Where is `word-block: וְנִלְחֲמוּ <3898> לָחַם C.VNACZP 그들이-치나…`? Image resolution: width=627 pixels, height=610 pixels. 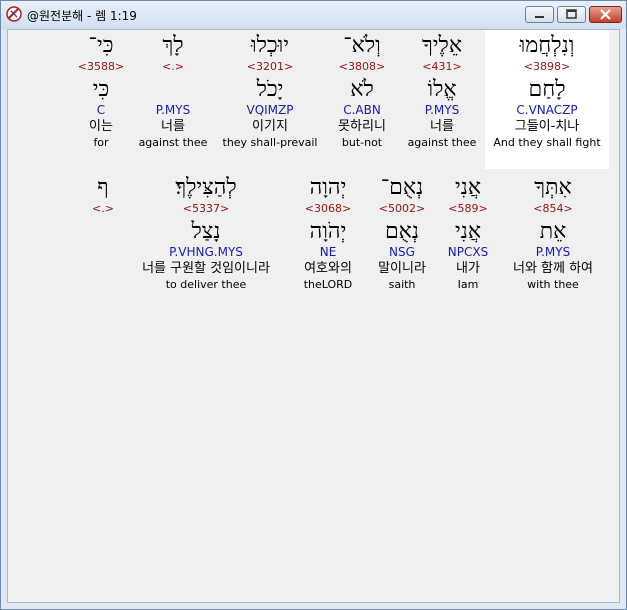 word-block: וְנִלְחֲמוּ <3898> לָחַם C.VNACZP 그들이-치나… is located at coordinates (547, 99).